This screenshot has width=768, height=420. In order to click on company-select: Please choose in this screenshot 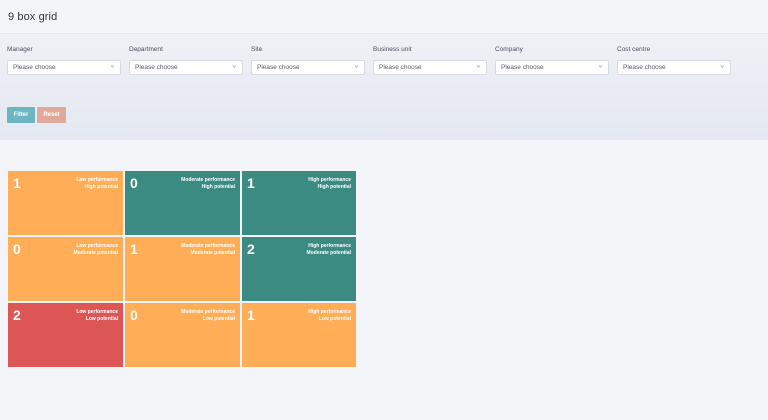, I will do `click(552, 67)`.